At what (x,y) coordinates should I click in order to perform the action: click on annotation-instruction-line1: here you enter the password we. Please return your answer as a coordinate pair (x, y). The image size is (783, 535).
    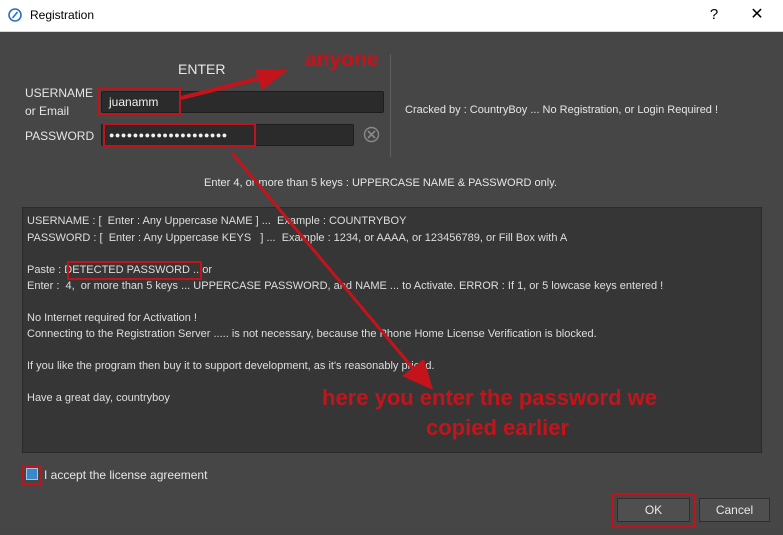
    Looking at the image, I should click on (489, 397).